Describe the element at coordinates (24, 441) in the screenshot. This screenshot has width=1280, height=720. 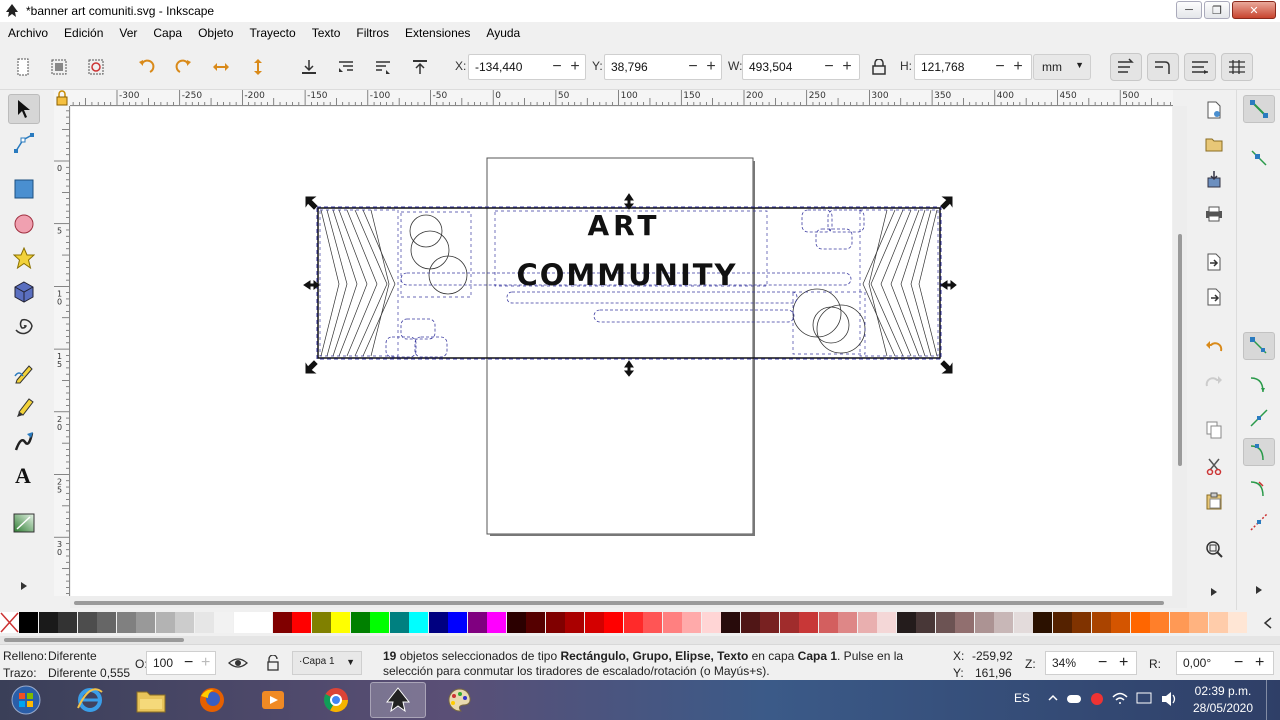
I see `calligraphy-tool` at that location.